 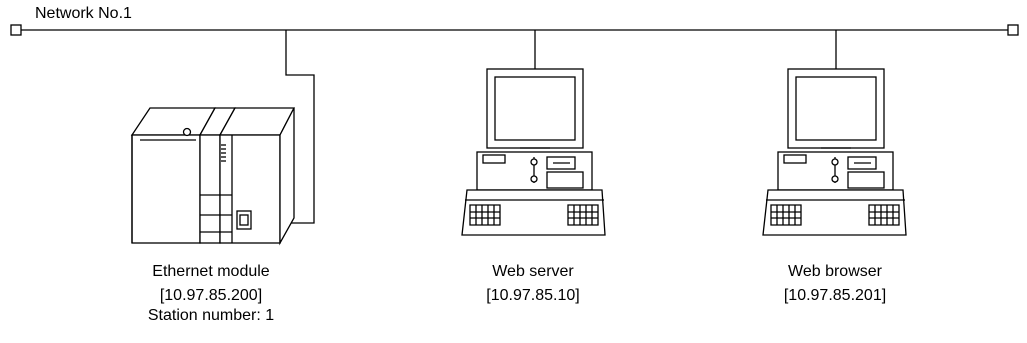 I want to click on web-browser-name: Web browser, so click(x=835, y=271).